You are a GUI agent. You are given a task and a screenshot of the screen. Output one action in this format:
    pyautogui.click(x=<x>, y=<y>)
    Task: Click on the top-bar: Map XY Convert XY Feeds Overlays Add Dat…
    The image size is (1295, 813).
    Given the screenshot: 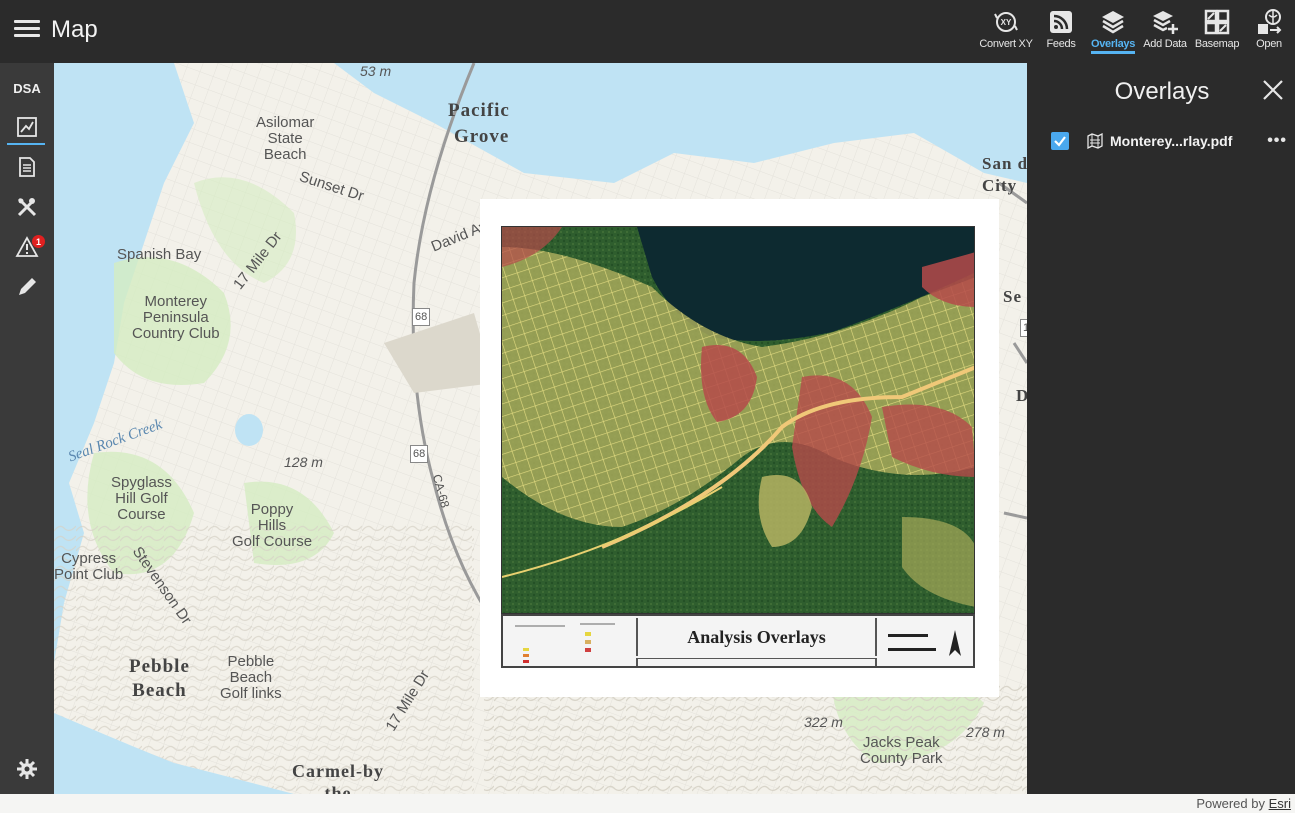 What is the action you would take?
    pyautogui.click(x=647, y=31)
    